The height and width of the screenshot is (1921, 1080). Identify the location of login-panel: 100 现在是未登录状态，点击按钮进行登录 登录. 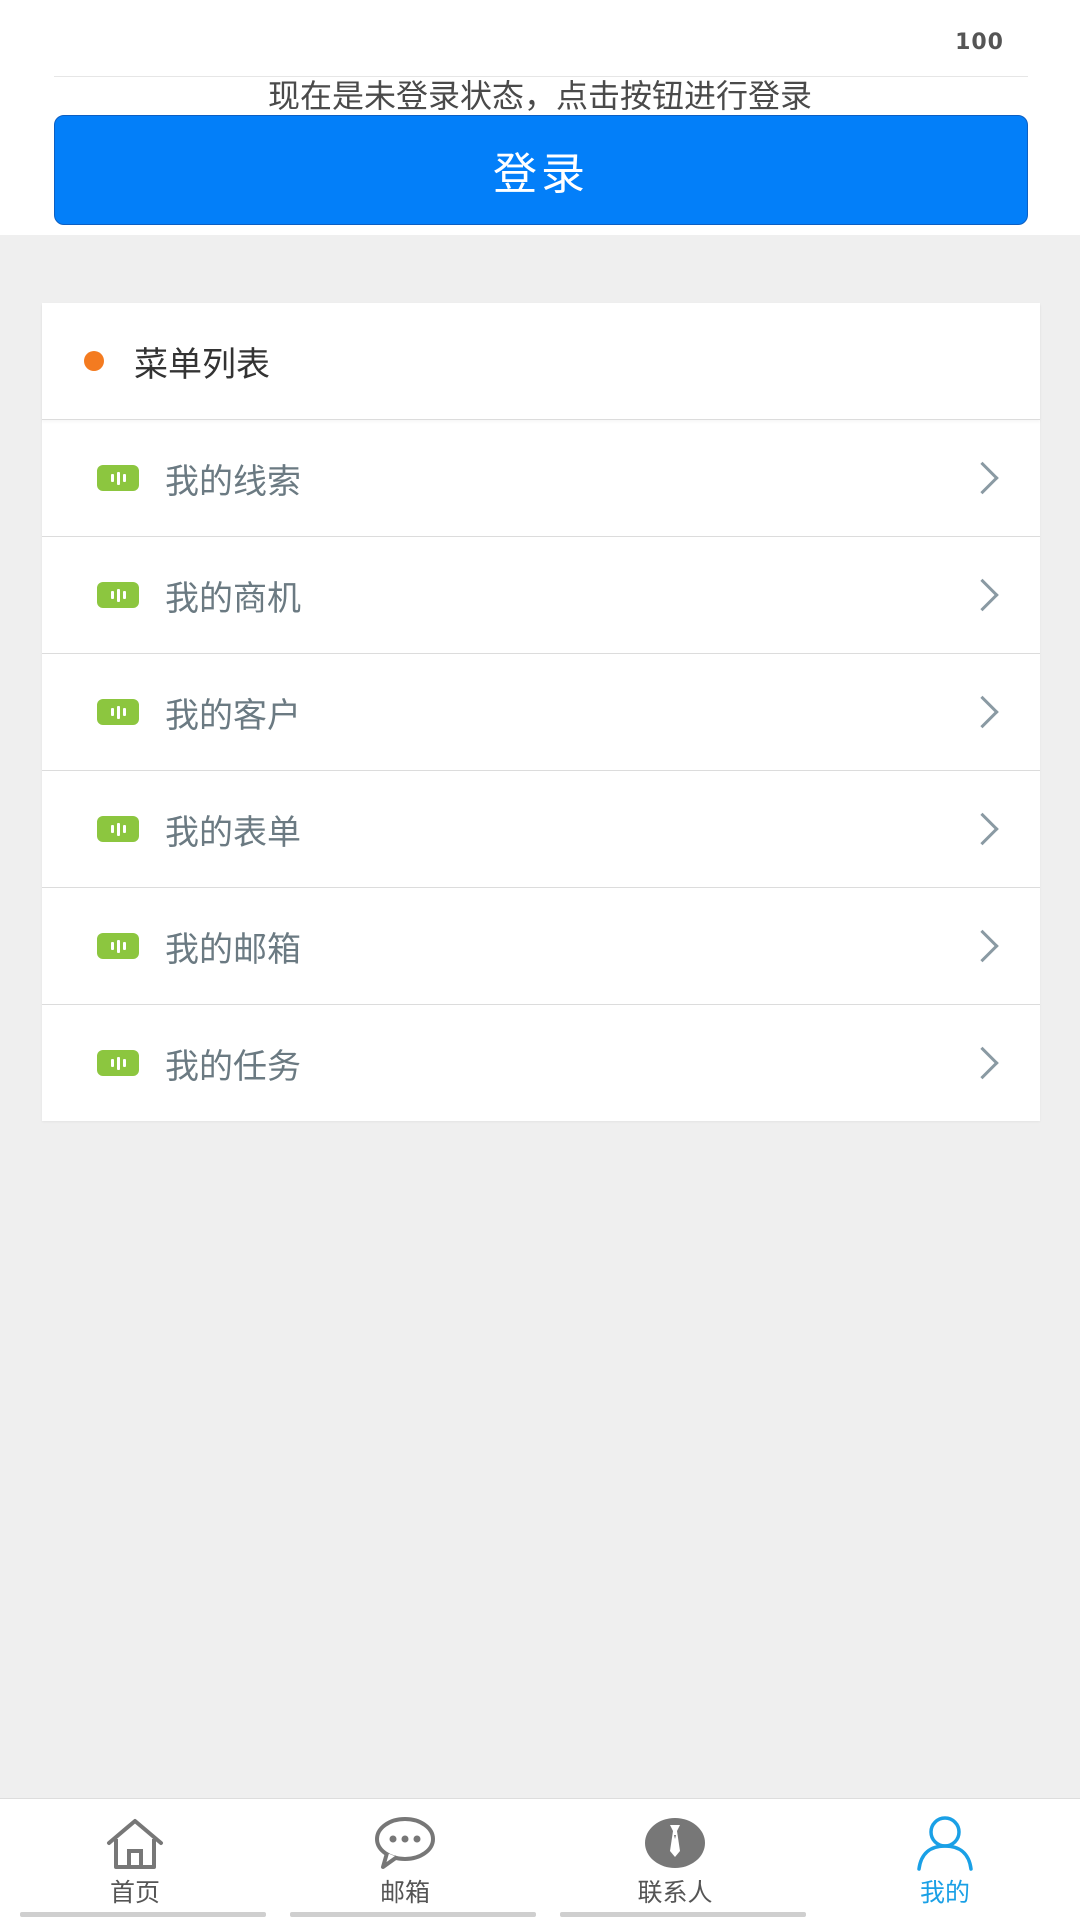
(540, 117).